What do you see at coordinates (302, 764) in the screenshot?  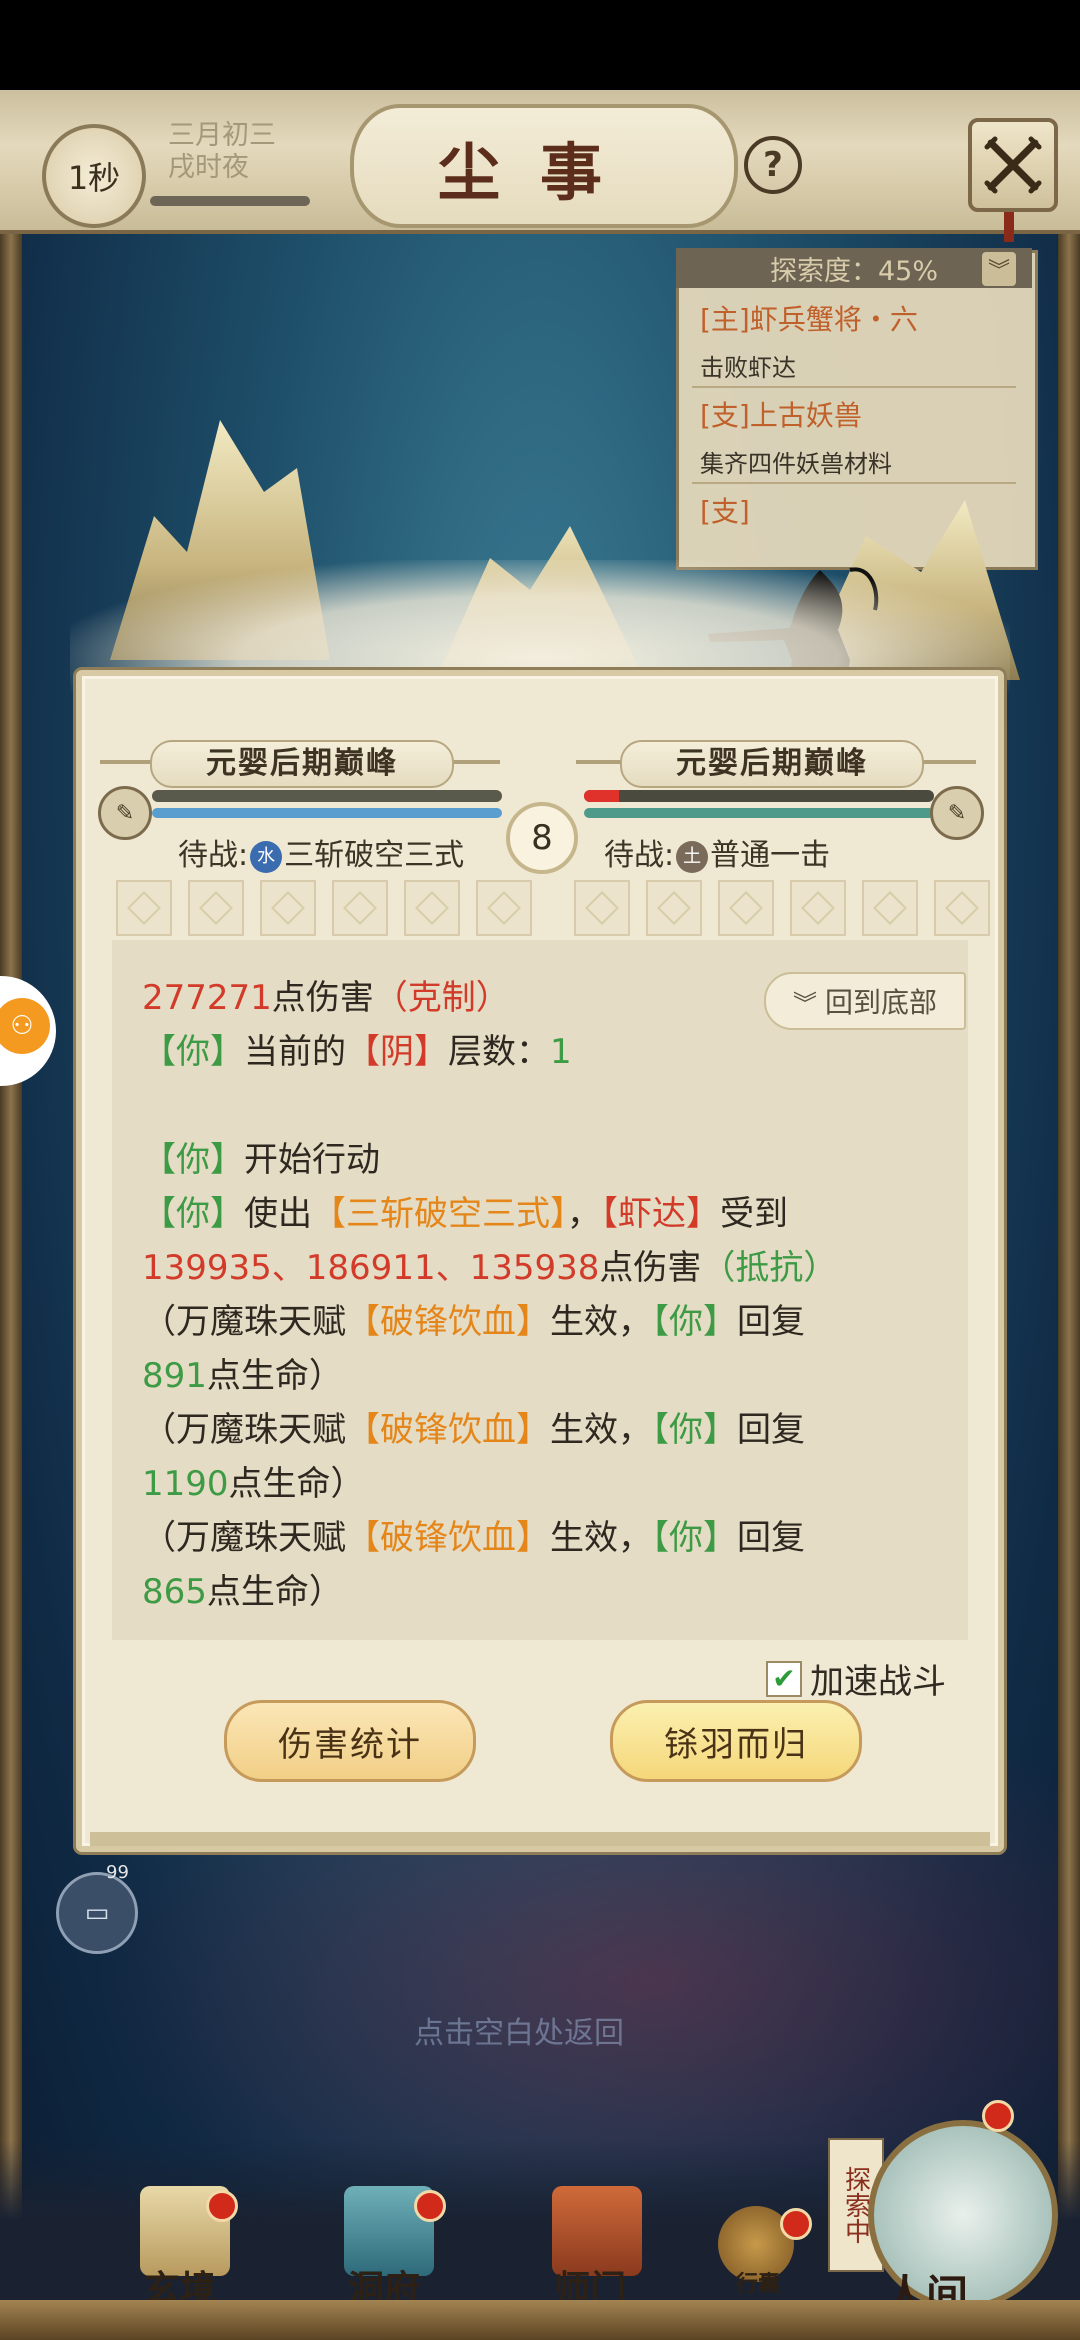 I see `player-rank: 元婴后期巅峰` at bounding box center [302, 764].